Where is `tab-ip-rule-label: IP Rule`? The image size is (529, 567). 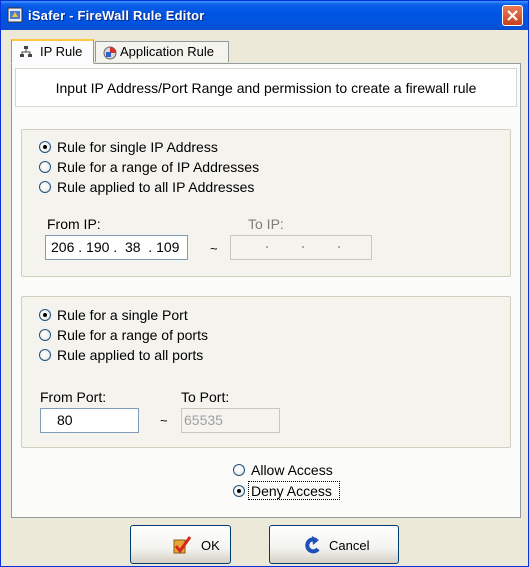 tab-ip-rule-label: IP Rule is located at coordinates (61, 51).